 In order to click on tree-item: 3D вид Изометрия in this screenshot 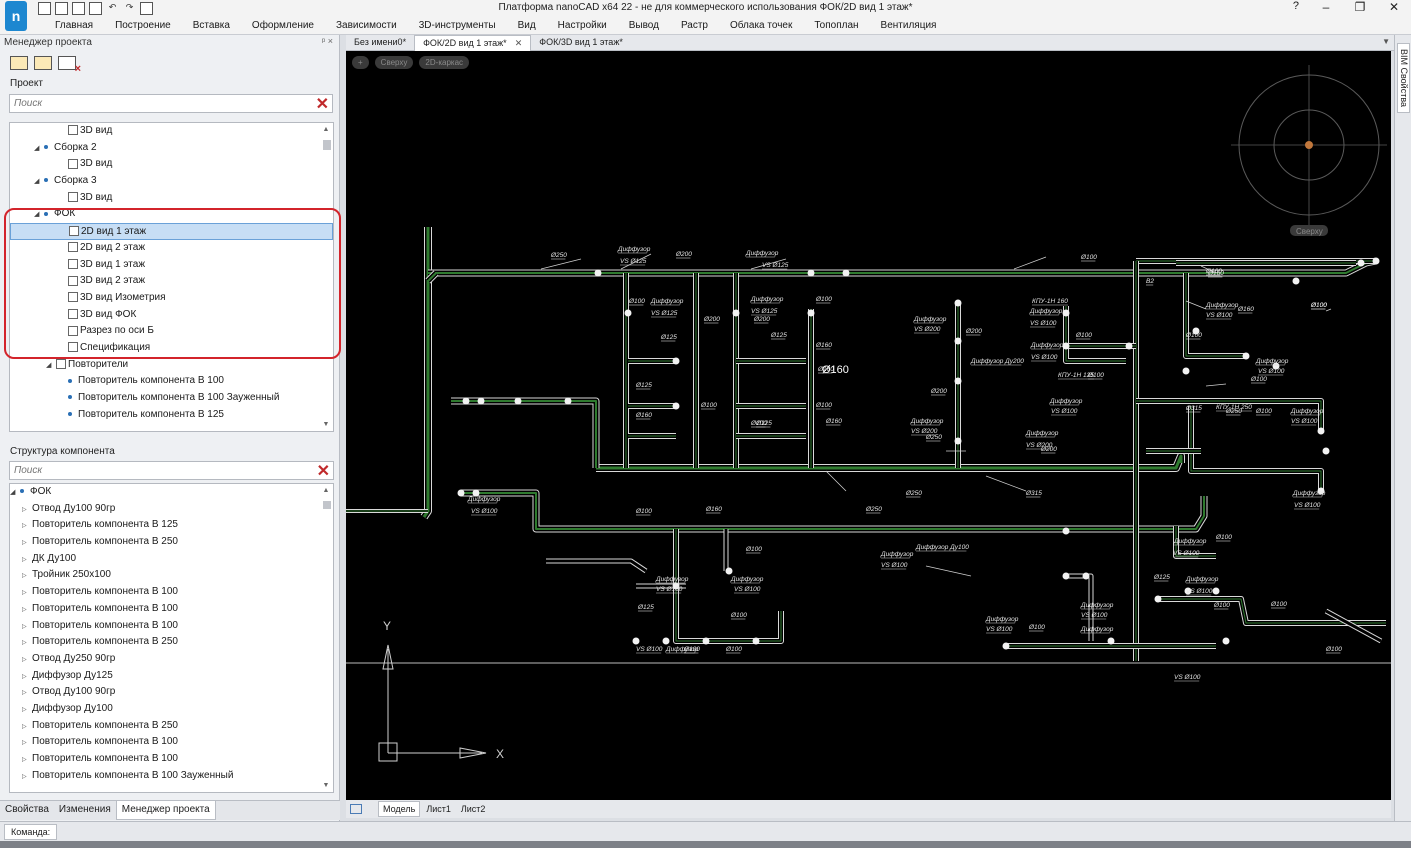, I will do `click(171, 298)`.